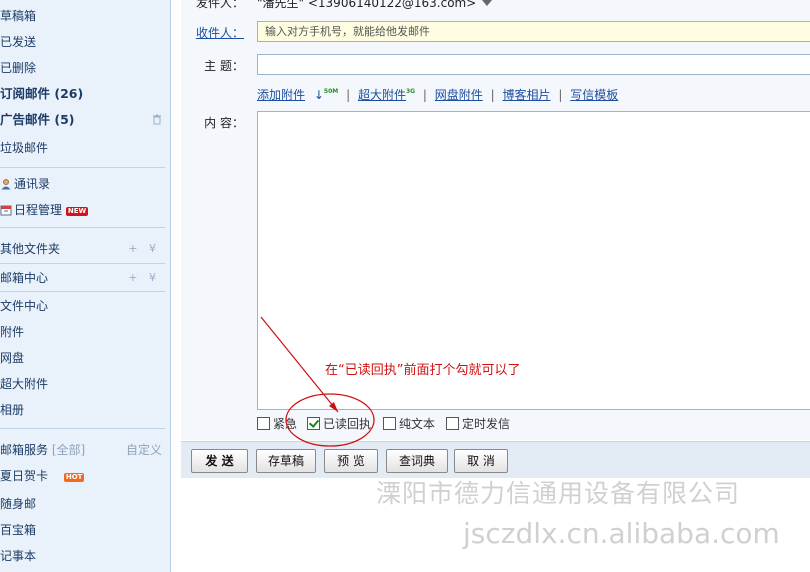 This screenshot has height=572, width=810. Describe the element at coordinates (526, 95) in the screenshot. I see `blog-photo-link: 博客相片` at that location.